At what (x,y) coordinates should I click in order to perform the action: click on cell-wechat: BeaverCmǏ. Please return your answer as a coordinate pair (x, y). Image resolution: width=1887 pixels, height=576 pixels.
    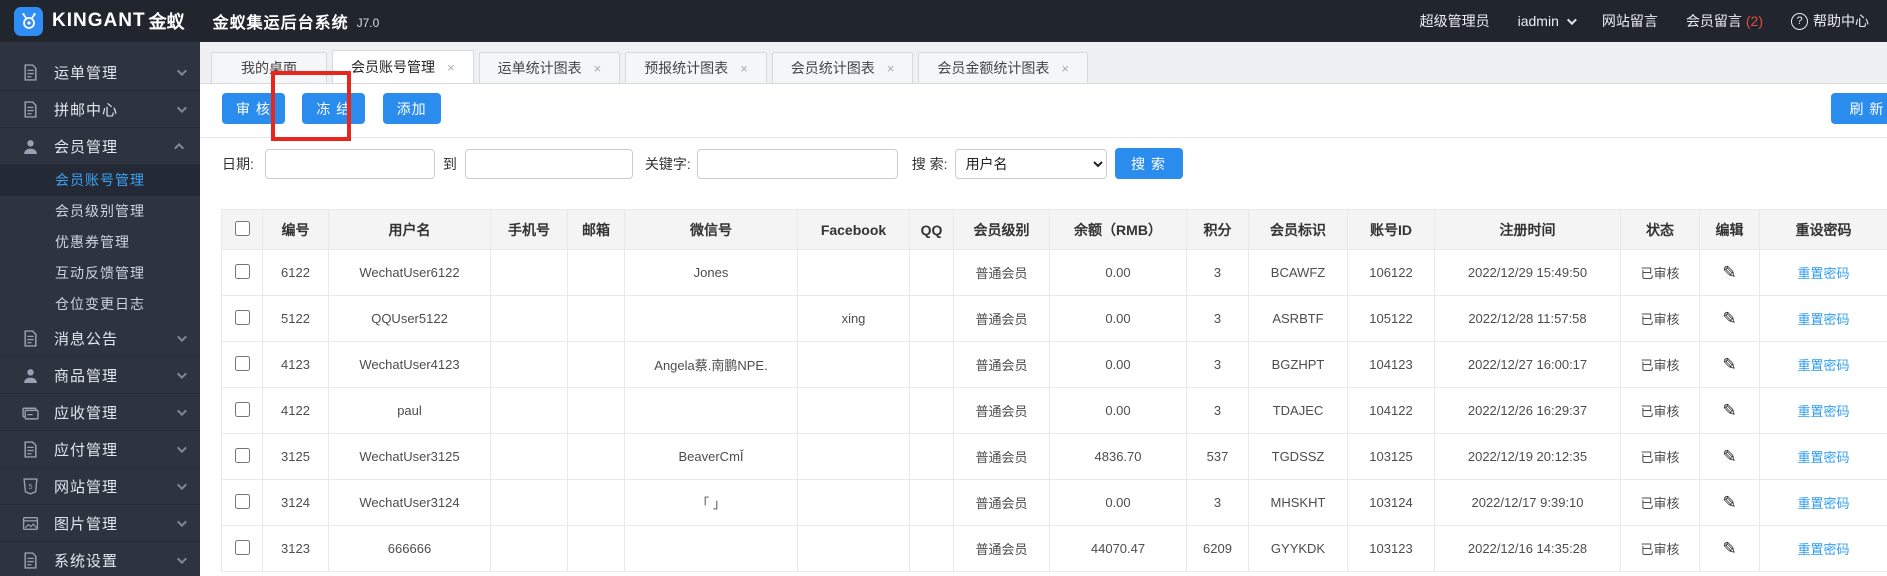
    Looking at the image, I should click on (711, 456).